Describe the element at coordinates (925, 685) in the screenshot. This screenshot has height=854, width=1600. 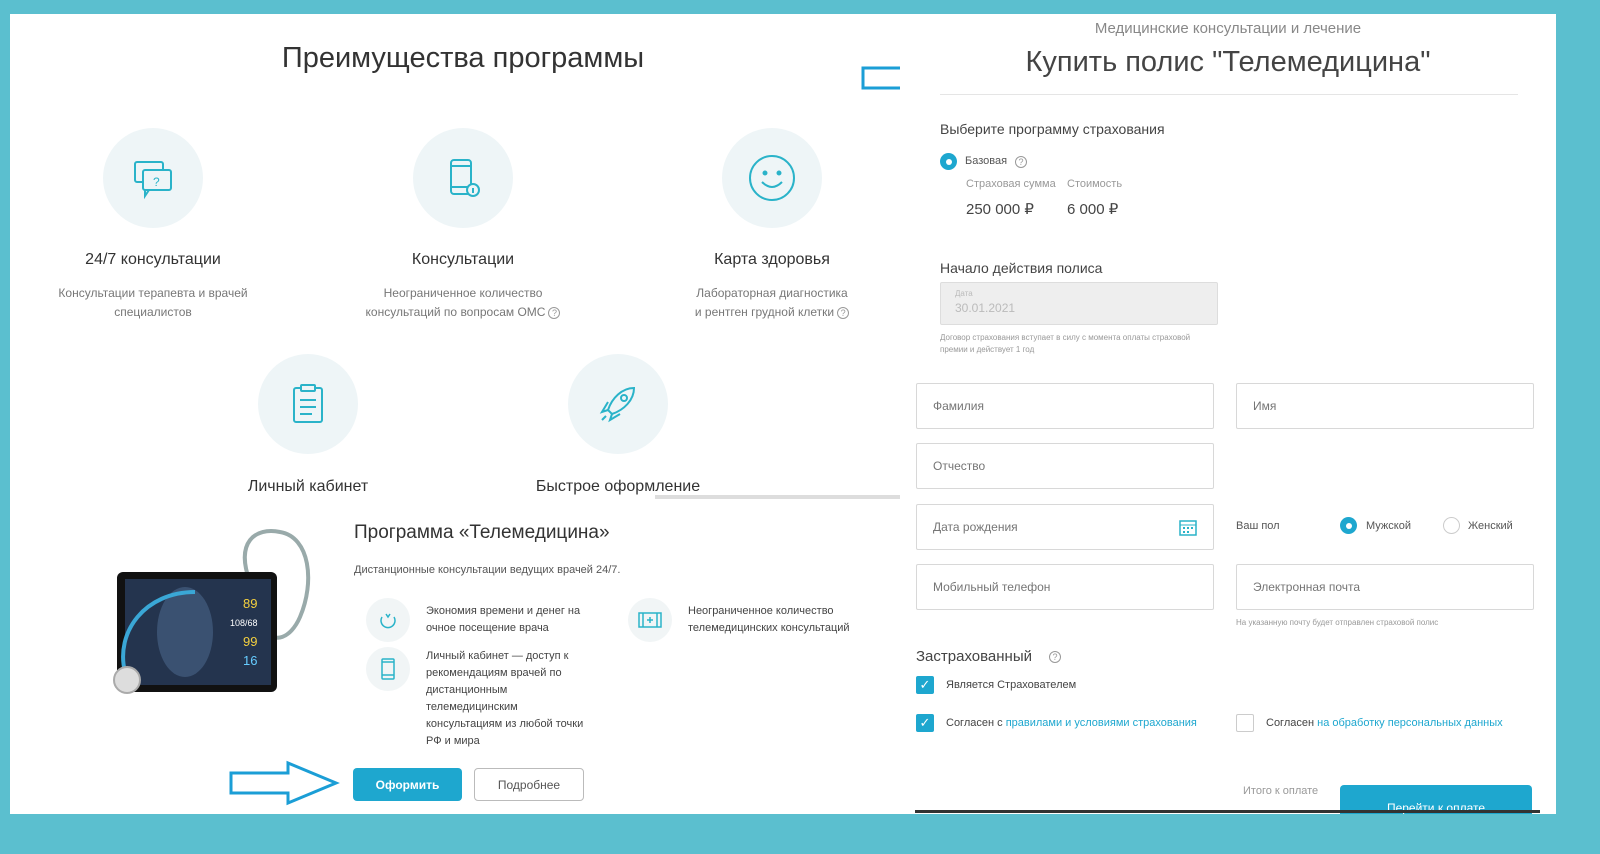
I see `is-policyholder-checkbox: ✓` at that location.